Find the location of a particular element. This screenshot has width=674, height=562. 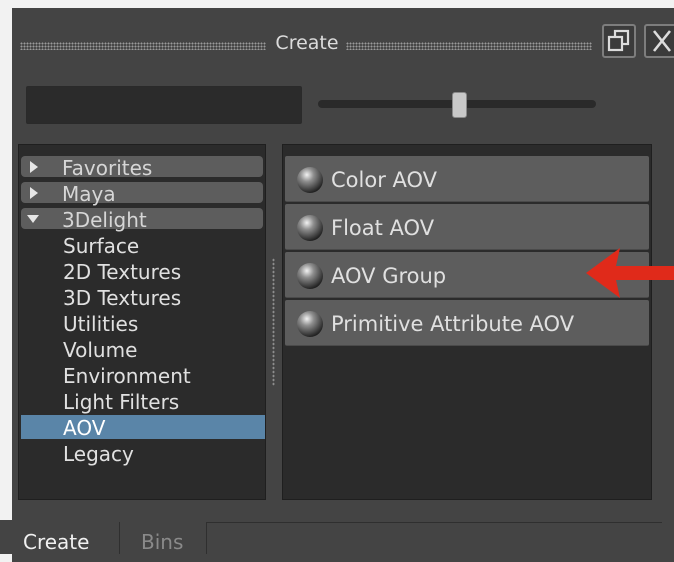

list-item-label: Color AOV is located at coordinates (384, 180).